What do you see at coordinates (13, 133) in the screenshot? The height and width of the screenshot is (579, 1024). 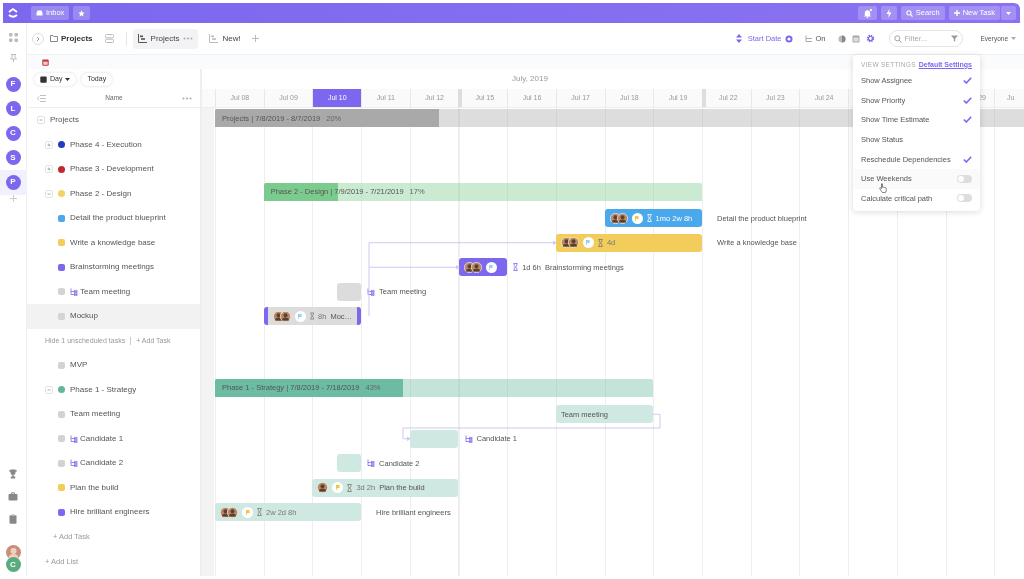 I see `space-avatar: C` at bounding box center [13, 133].